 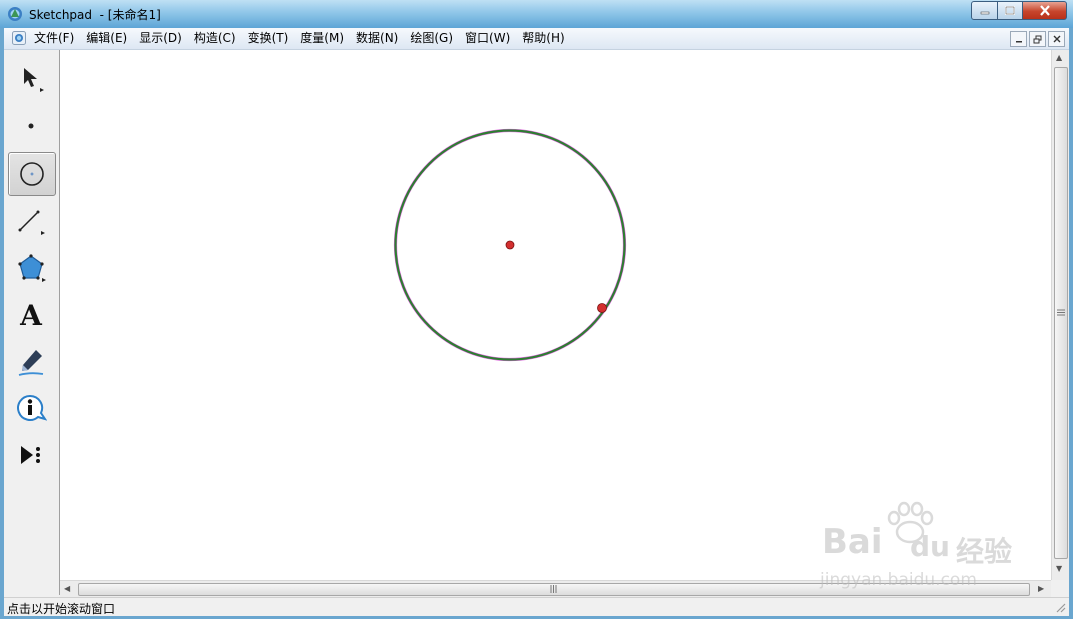 I want to click on status-text: 点击以开始滚动窗口, so click(x=61, y=609).